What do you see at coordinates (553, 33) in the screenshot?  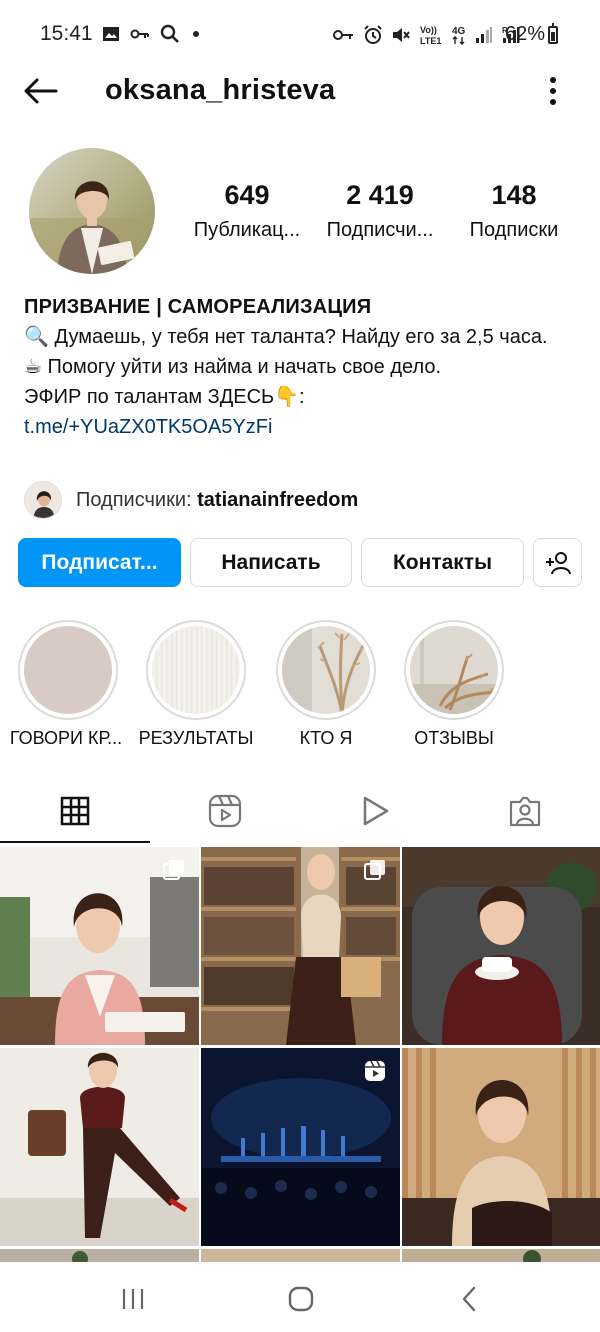 I see `battery-icon` at bounding box center [553, 33].